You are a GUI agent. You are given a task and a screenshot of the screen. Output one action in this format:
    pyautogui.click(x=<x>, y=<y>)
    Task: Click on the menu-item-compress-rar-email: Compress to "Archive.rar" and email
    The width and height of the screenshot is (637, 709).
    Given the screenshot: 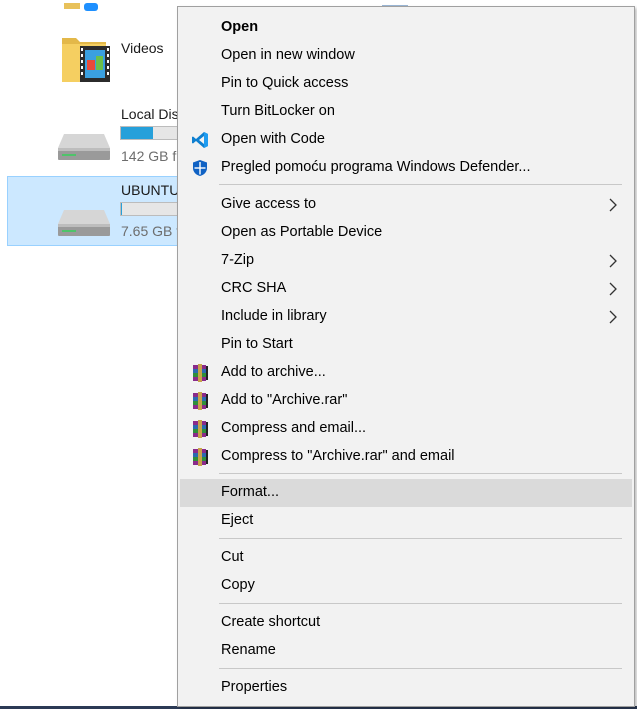 What is the action you would take?
    pyautogui.click(x=406, y=457)
    